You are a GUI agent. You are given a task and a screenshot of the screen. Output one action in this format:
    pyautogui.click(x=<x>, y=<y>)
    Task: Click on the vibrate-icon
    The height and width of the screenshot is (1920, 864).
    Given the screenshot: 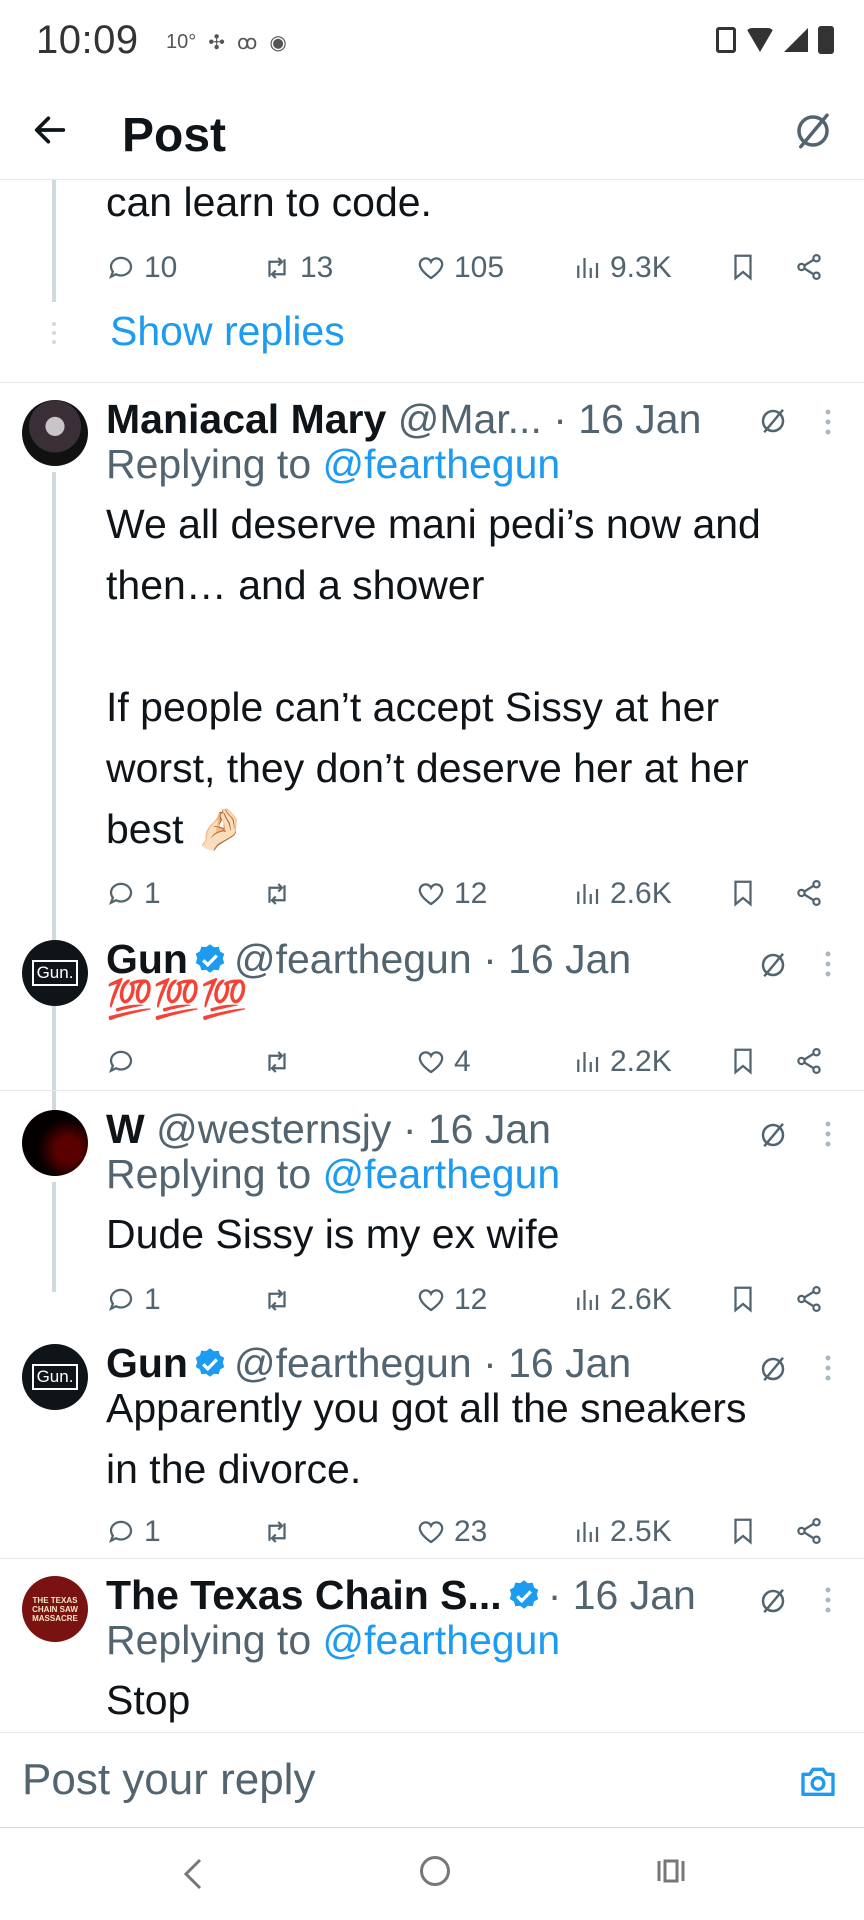 What is the action you would take?
    pyautogui.click(x=726, y=40)
    